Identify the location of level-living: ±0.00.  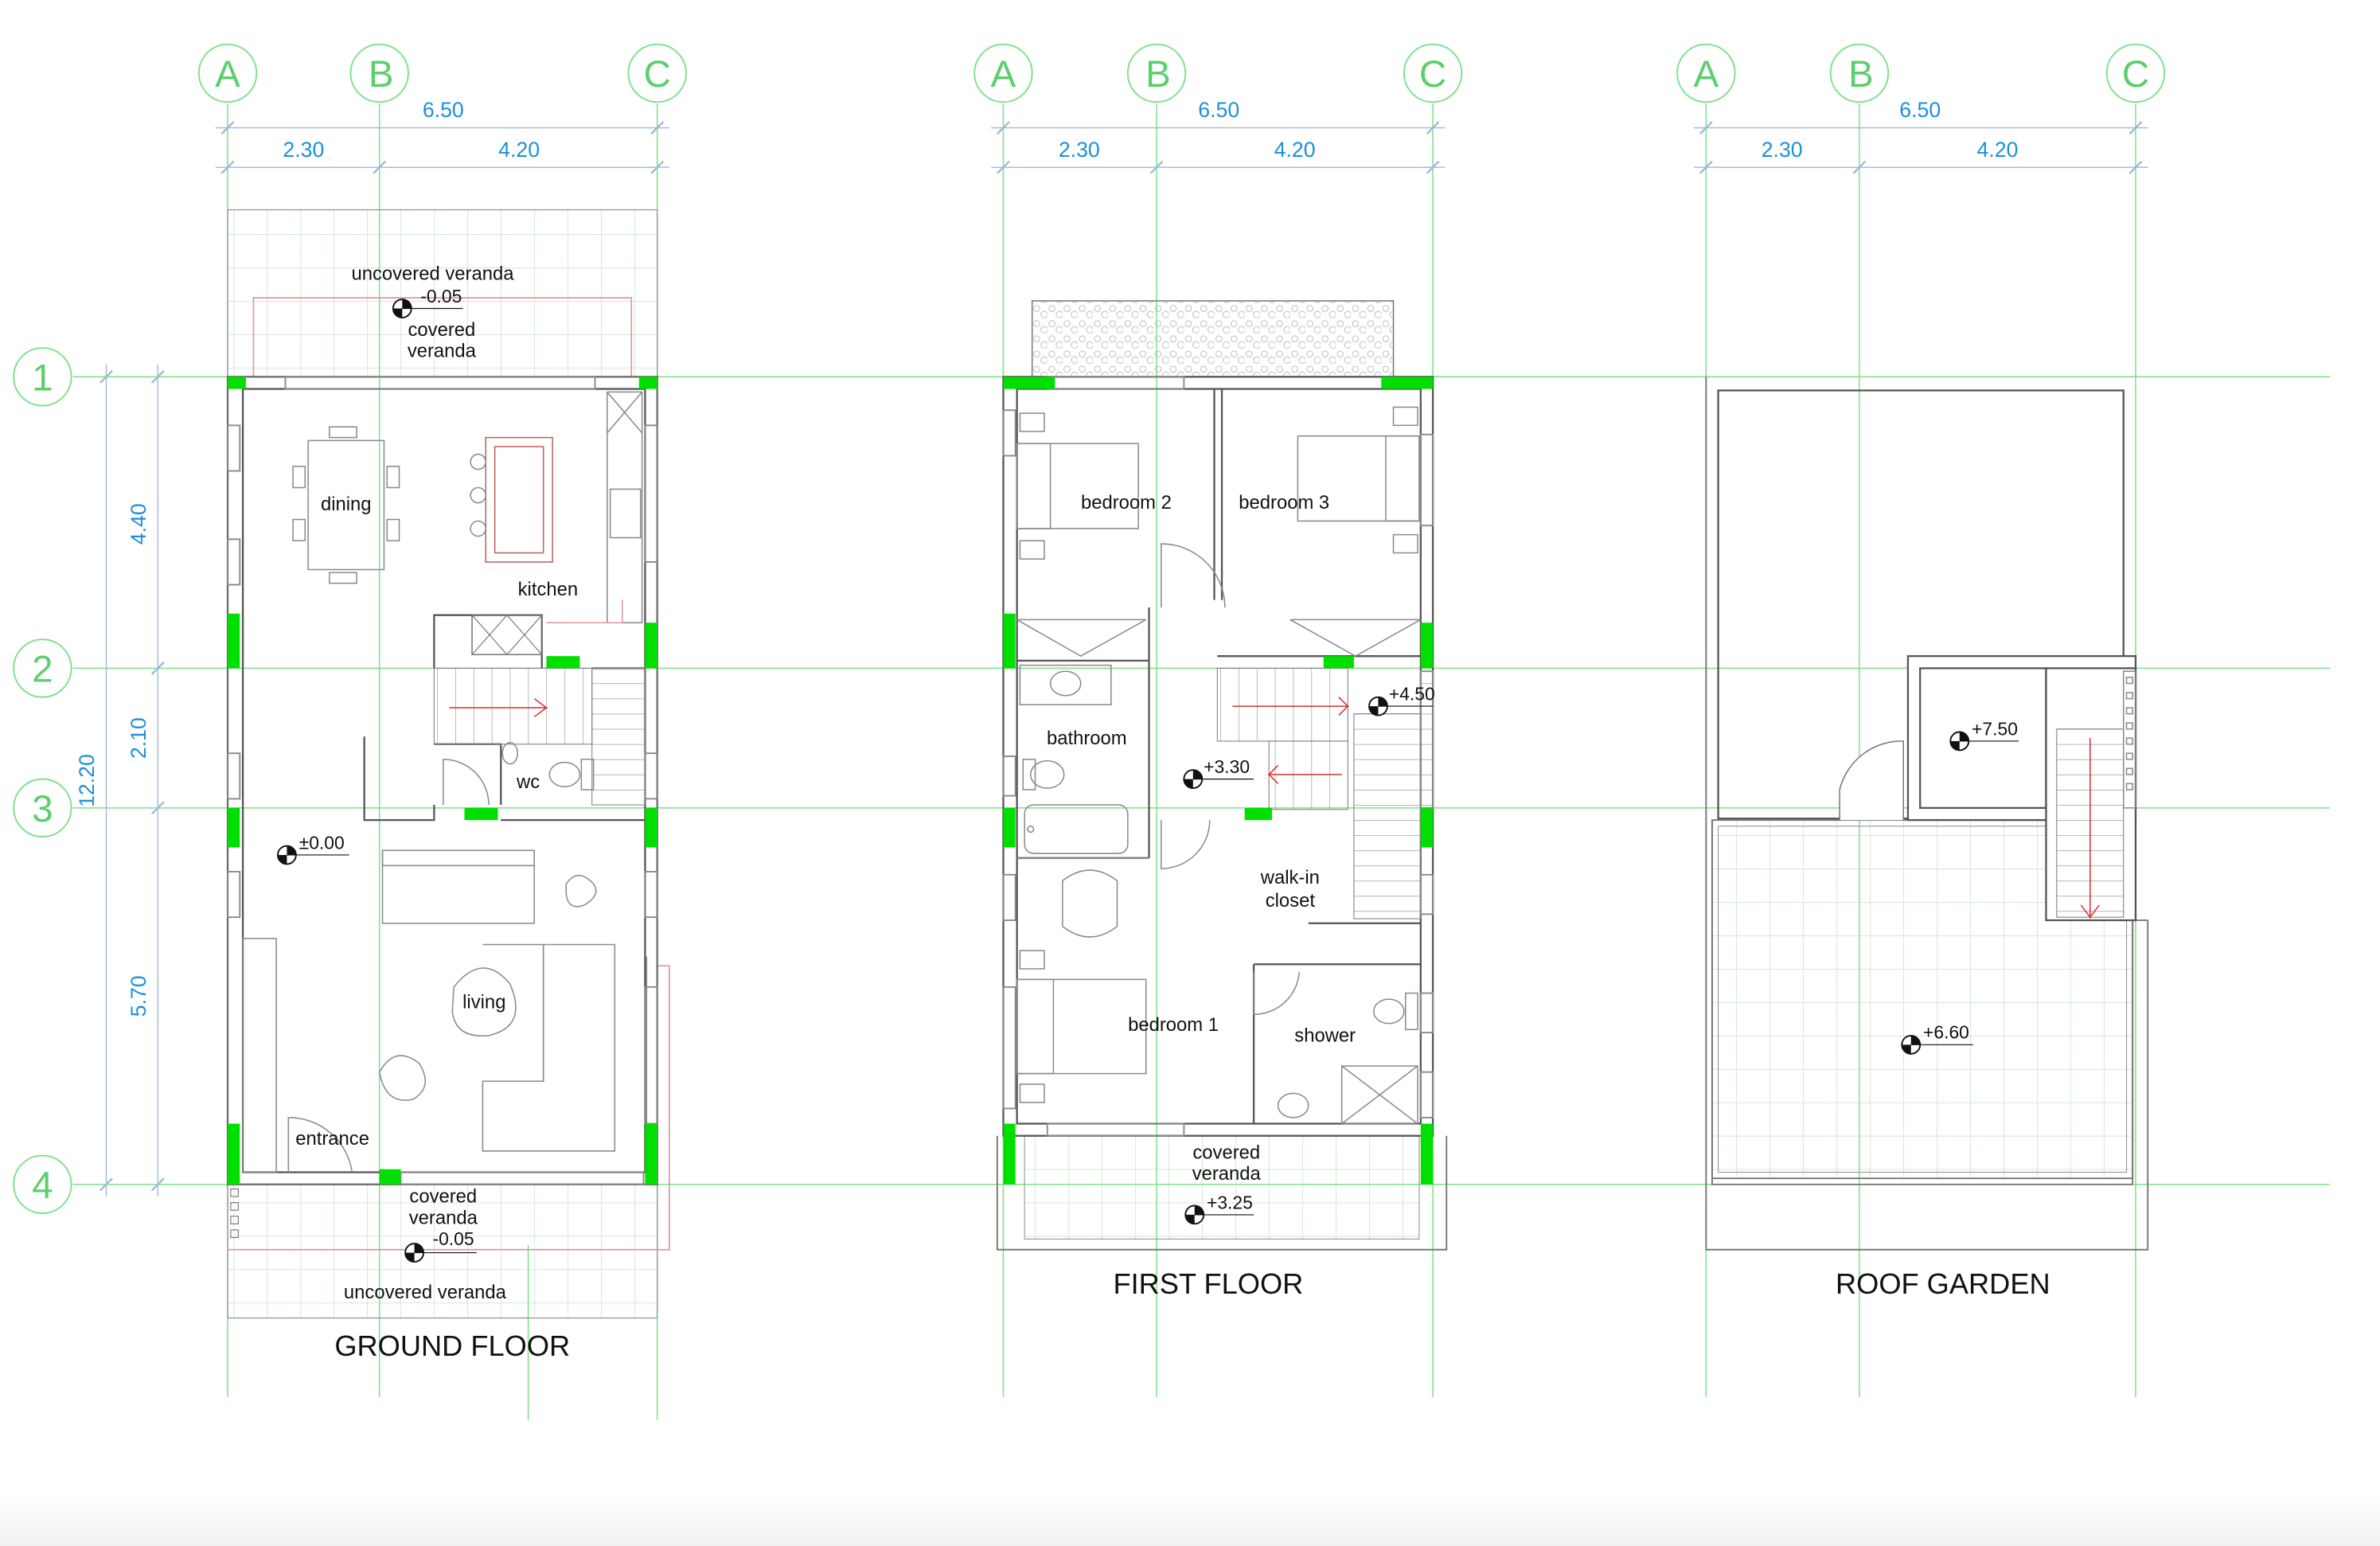
(322, 843).